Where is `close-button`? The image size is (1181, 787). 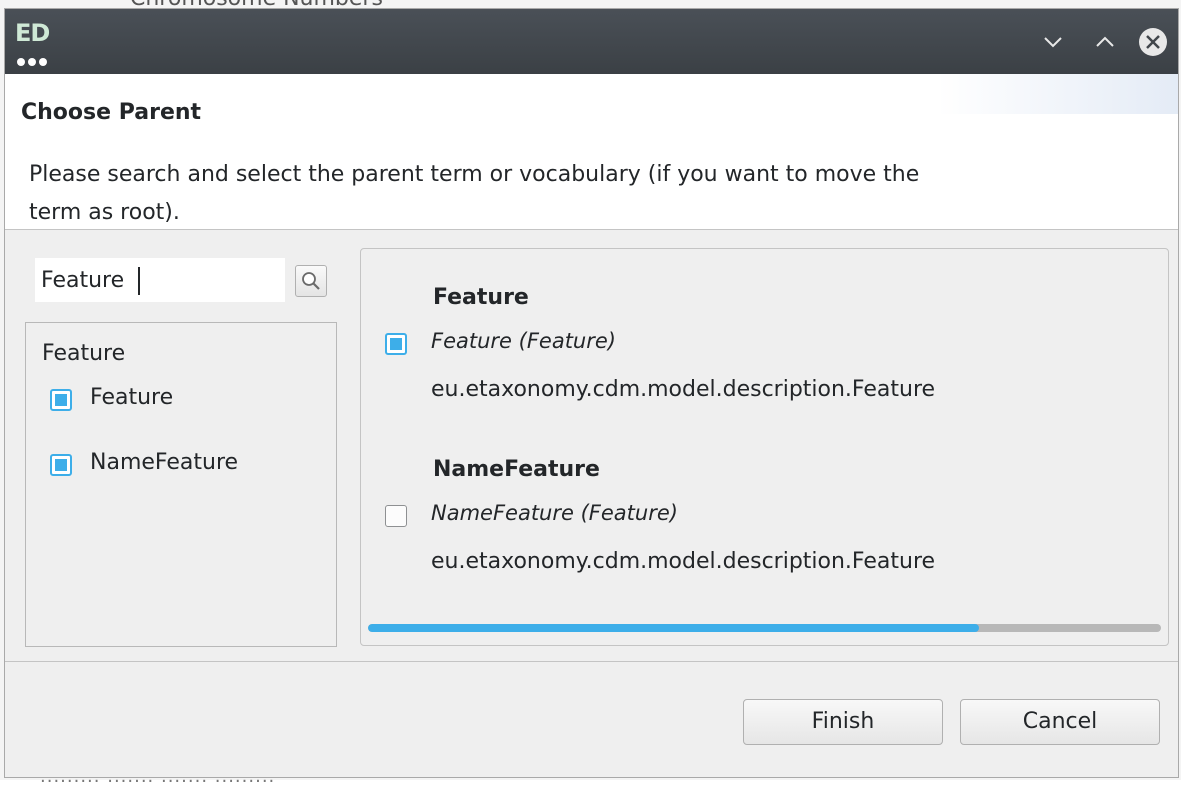
close-button is located at coordinates (1153, 42).